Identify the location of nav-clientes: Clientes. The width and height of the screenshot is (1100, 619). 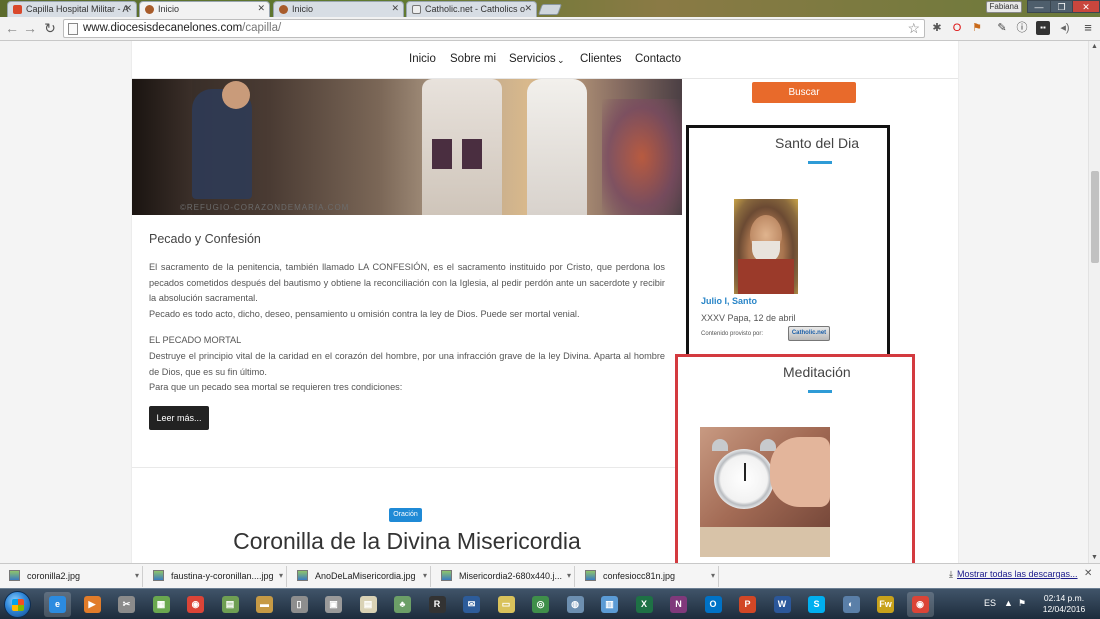
(601, 59).